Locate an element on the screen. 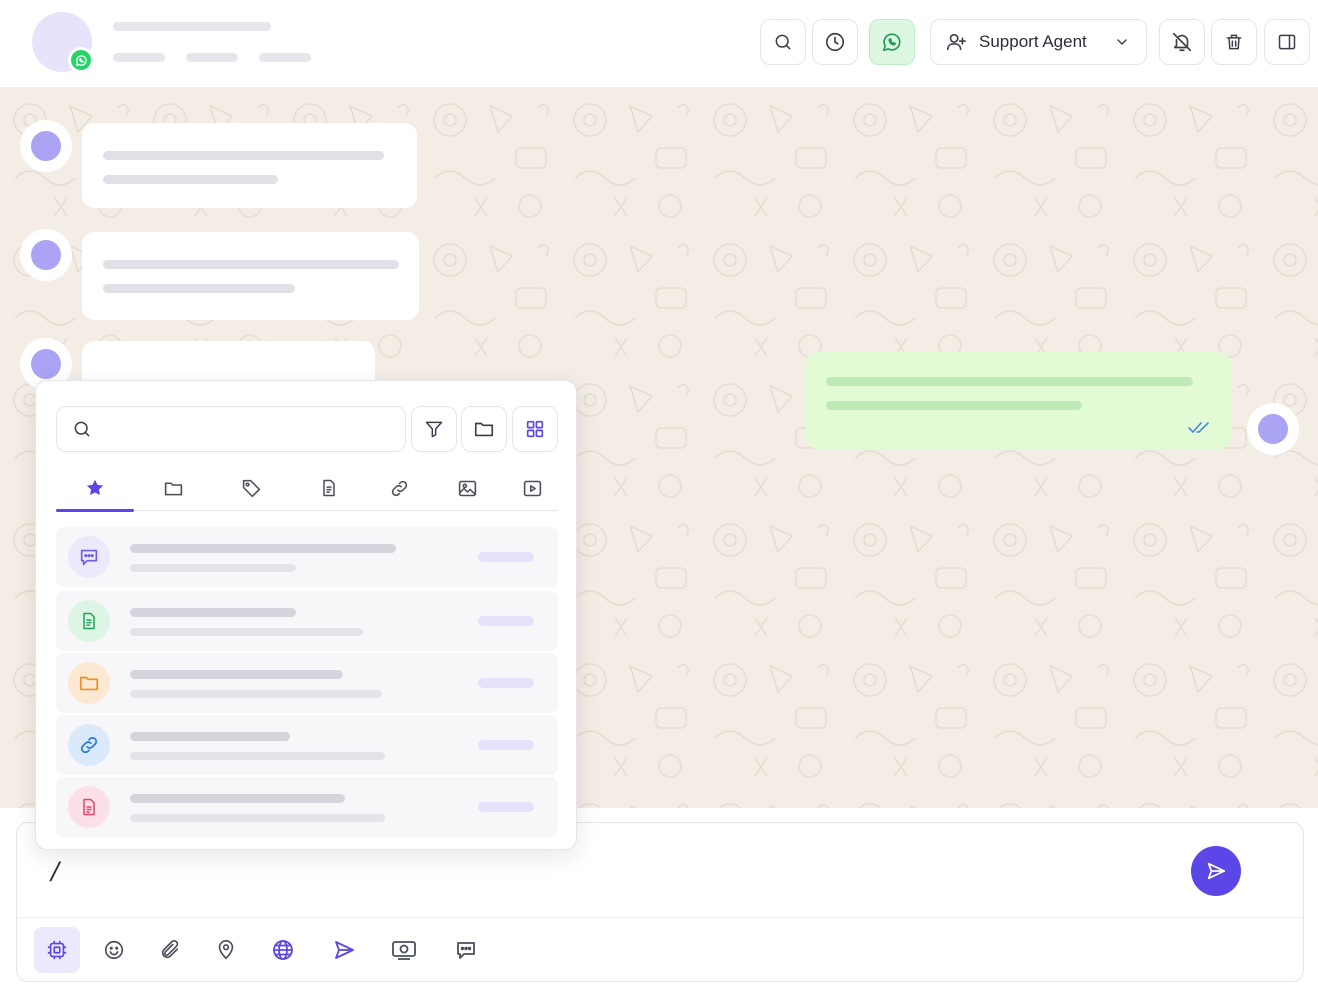  assign-agent-select: Support Agent is located at coordinates (1038, 42).